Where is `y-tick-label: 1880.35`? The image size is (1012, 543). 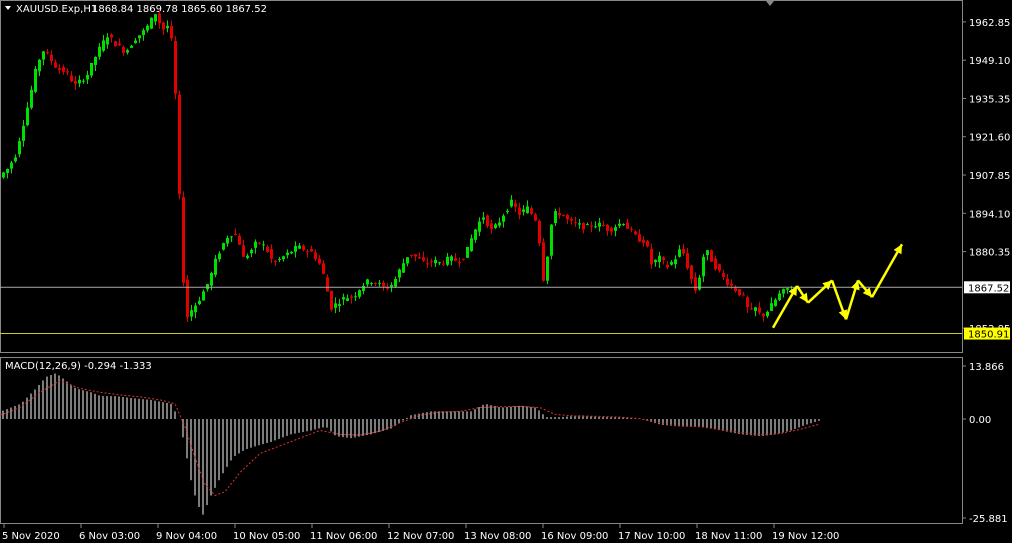
y-tick-label: 1880.35 is located at coordinates (989, 253).